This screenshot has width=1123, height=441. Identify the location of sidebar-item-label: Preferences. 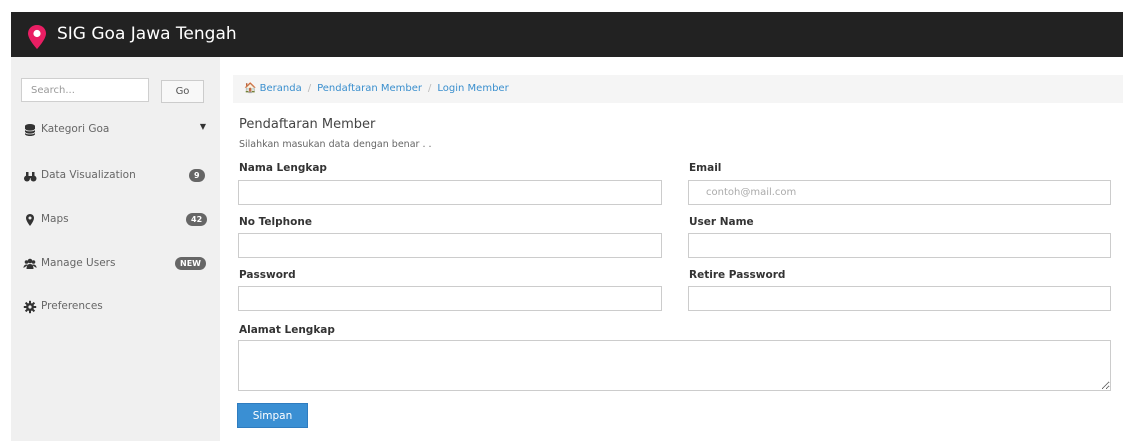
(72, 306).